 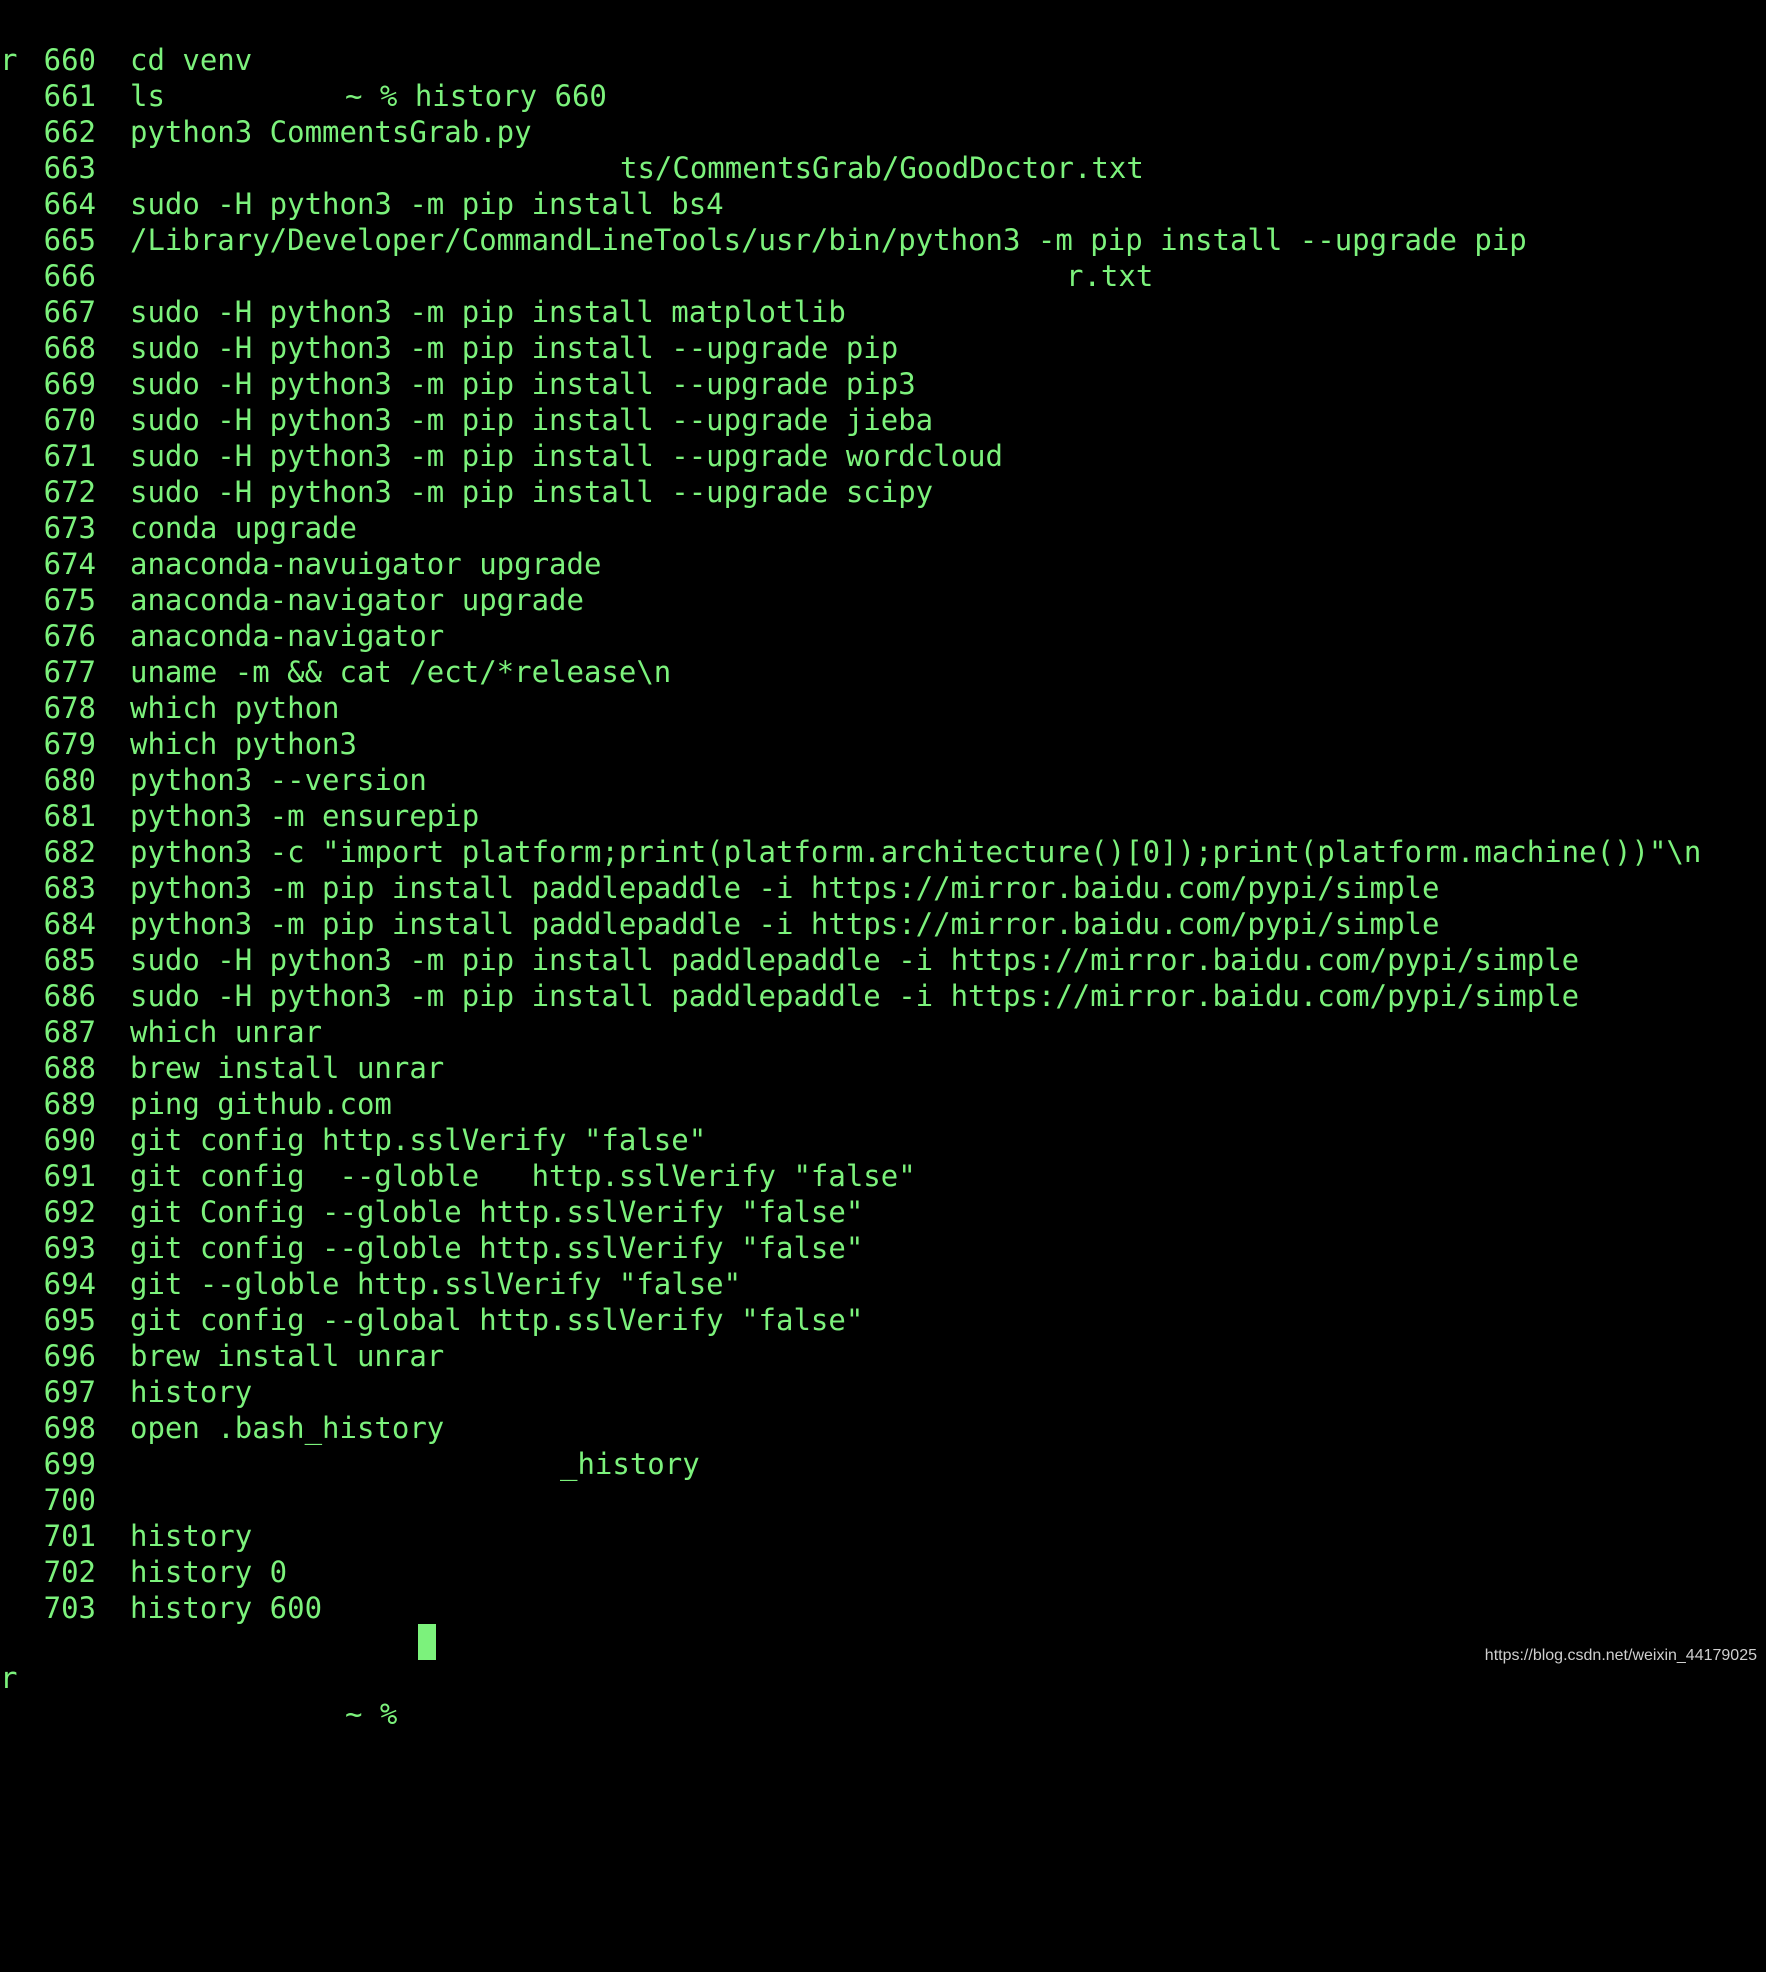 I want to click on history-command: git config http.sslVerify "false", so click(x=418, y=1140).